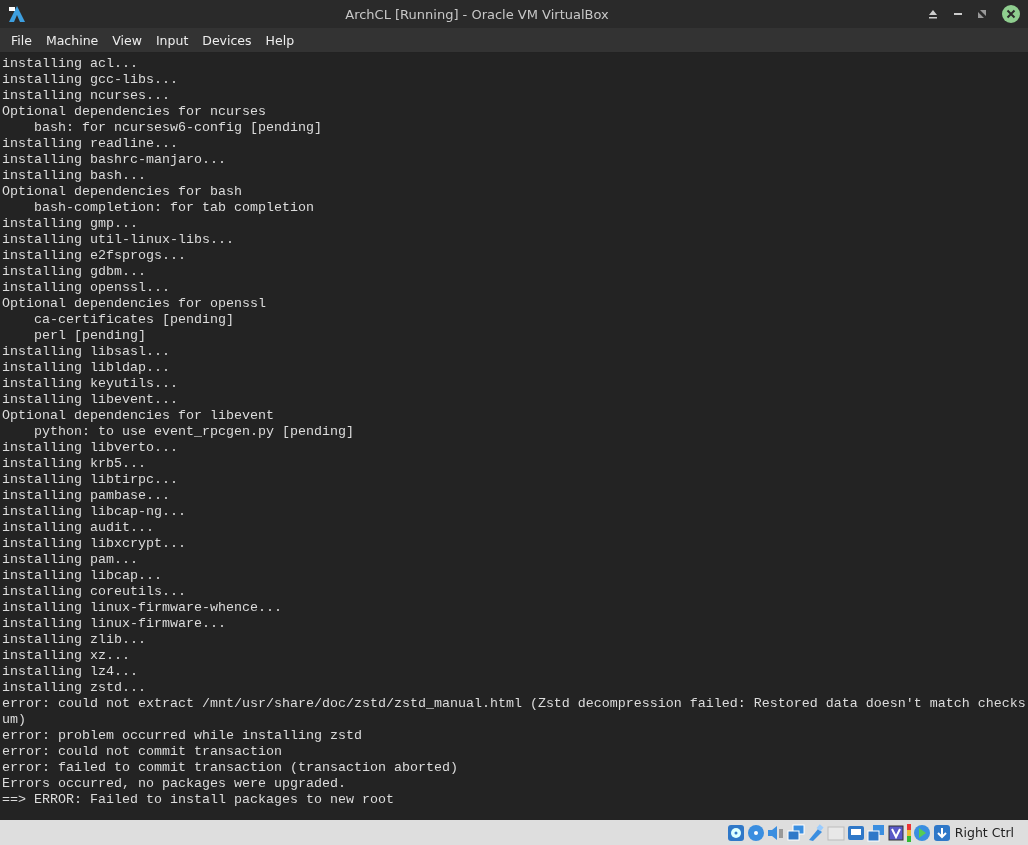  I want to click on terminal-line: um), so click(14, 720).